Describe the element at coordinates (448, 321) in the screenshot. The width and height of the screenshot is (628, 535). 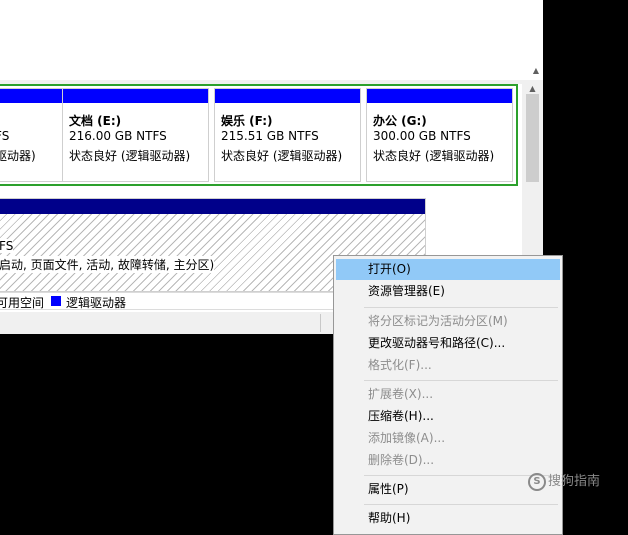
I see `menu-item-mark-active: 将分区标记为活动分区(M)` at that location.